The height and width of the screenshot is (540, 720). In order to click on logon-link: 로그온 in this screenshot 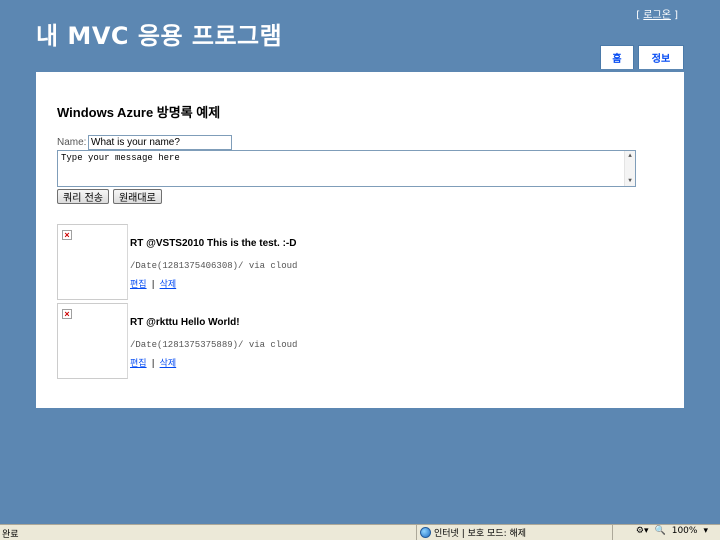, I will do `click(657, 15)`.